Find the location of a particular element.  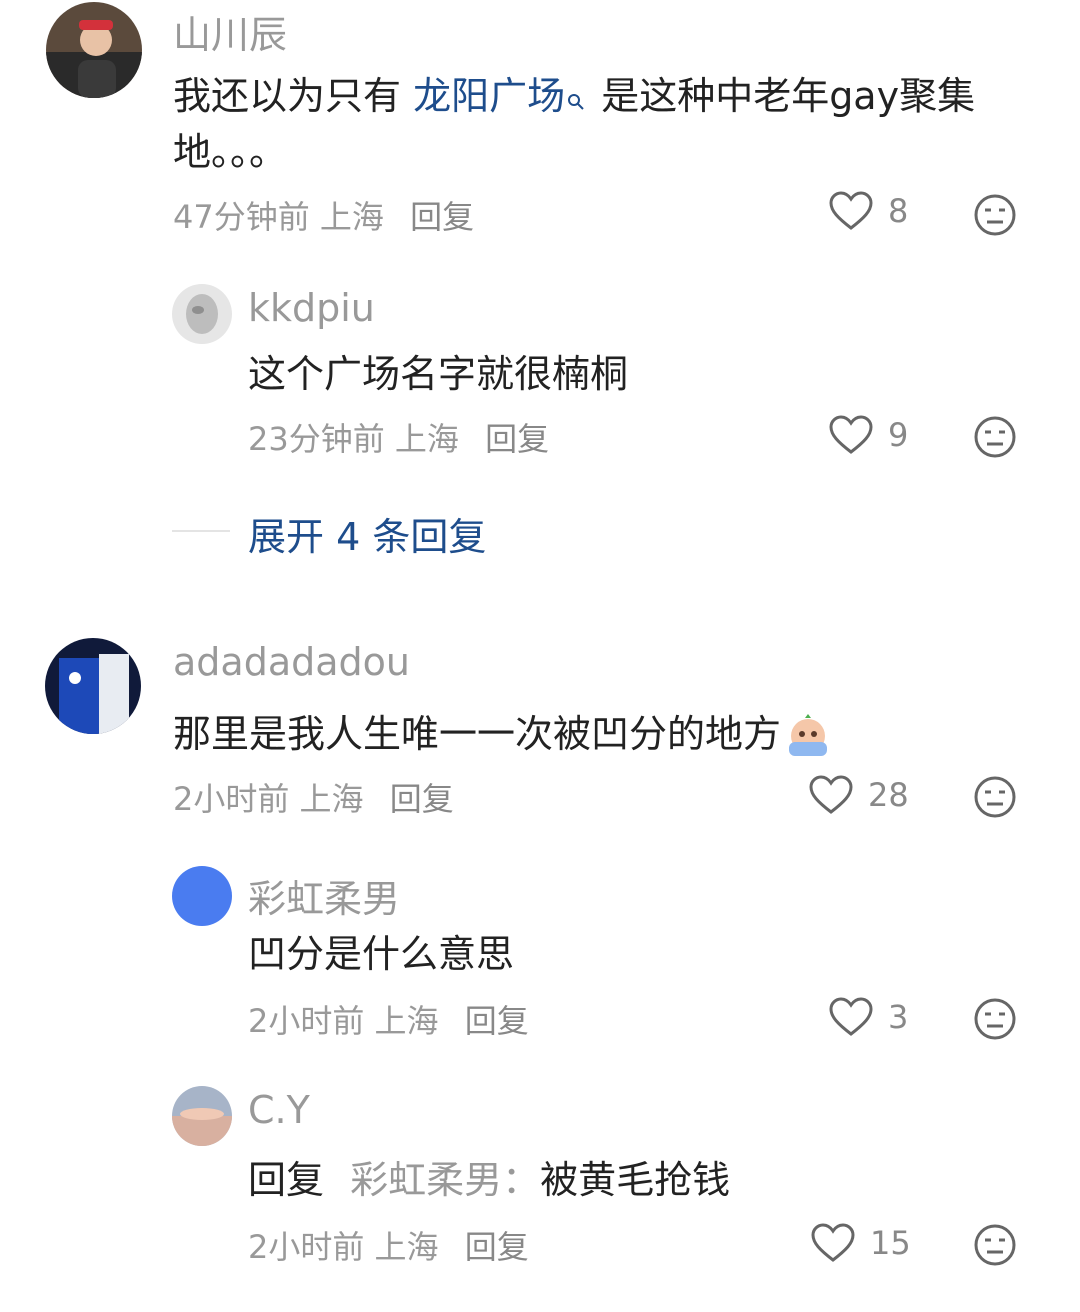

search-link: 龙阳广场 is located at coordinates (489, 96).